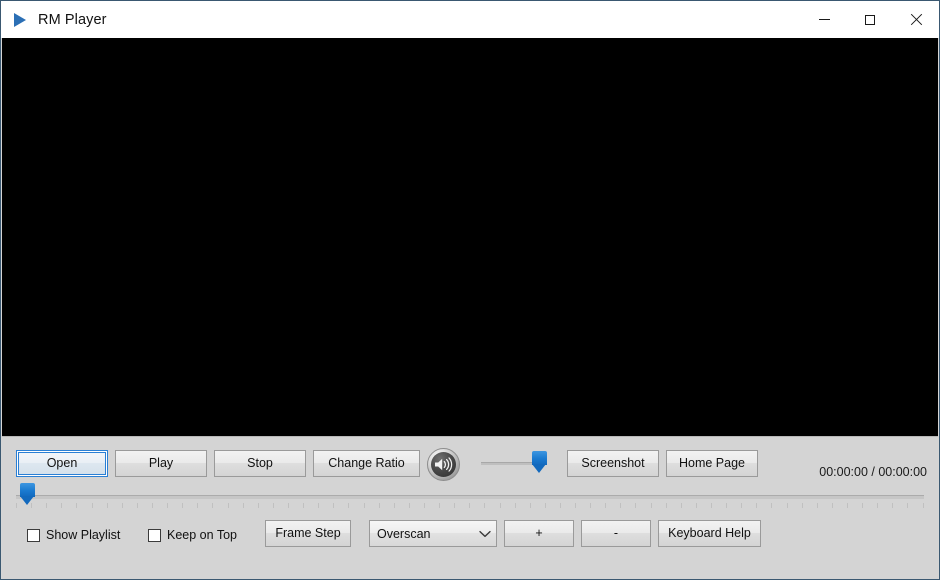 Image resolution: width=940 pixels, height=580 pixels. I want to click on window-title: RM Player, so click(72, 19).